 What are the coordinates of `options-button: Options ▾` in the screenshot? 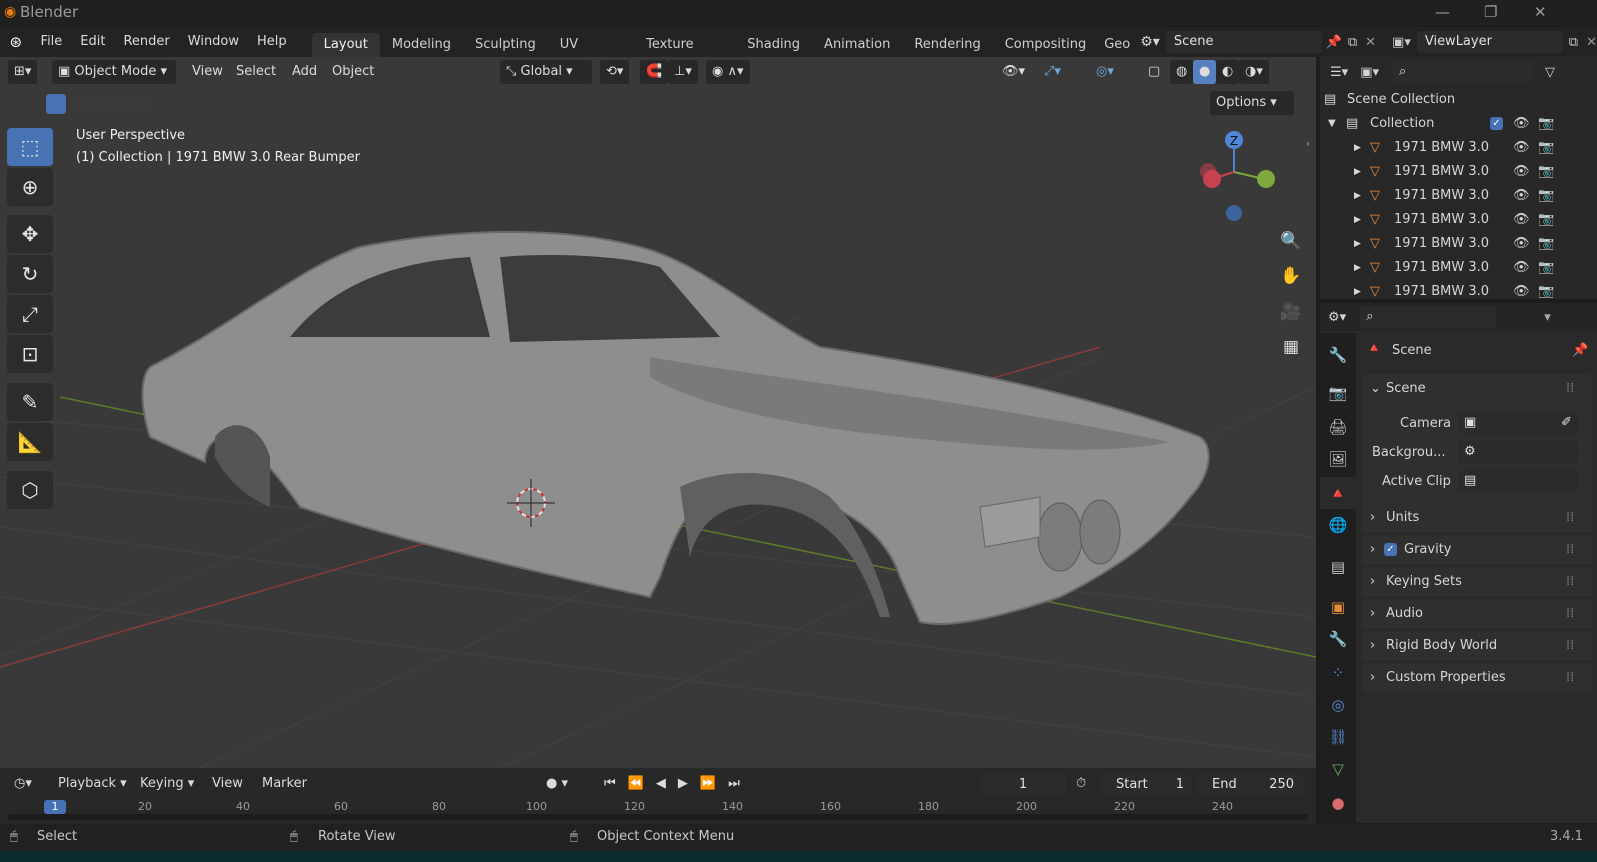 It's located at (1252, 103).